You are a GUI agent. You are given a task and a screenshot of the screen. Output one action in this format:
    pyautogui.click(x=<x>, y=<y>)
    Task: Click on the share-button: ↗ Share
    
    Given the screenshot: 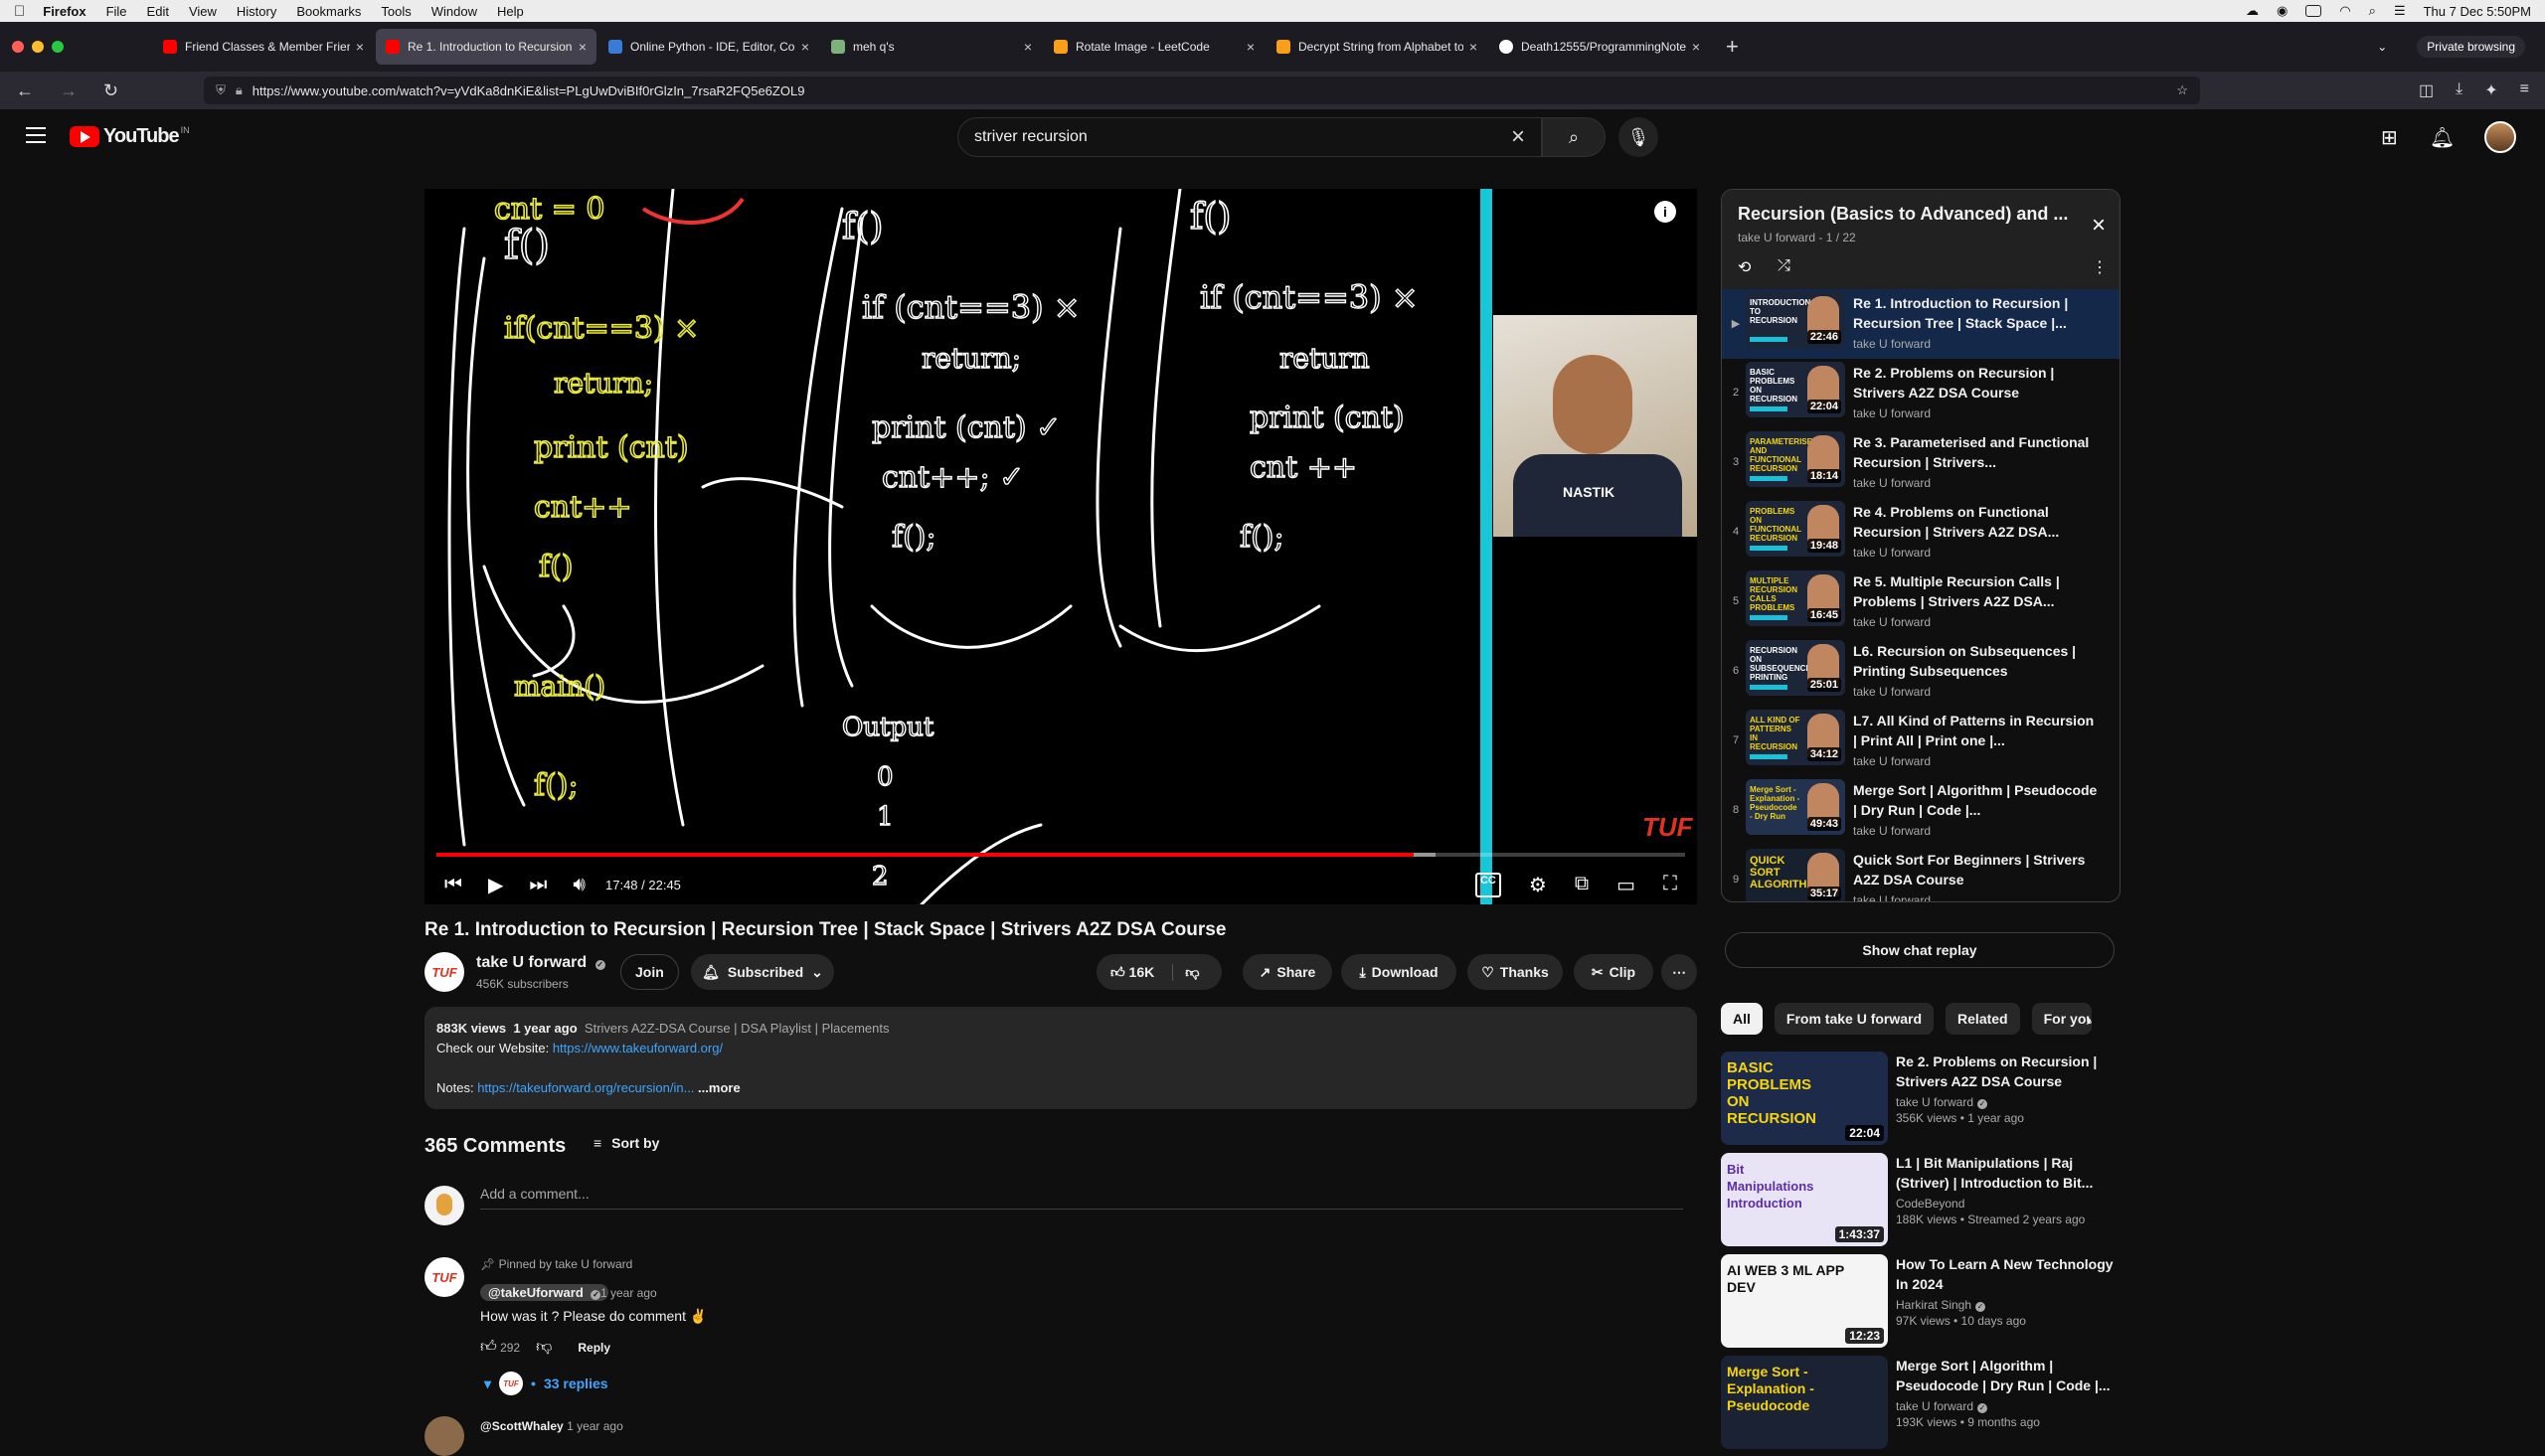 What is the action you would take?
    pyautogui.click(x=1287, y=972)
    